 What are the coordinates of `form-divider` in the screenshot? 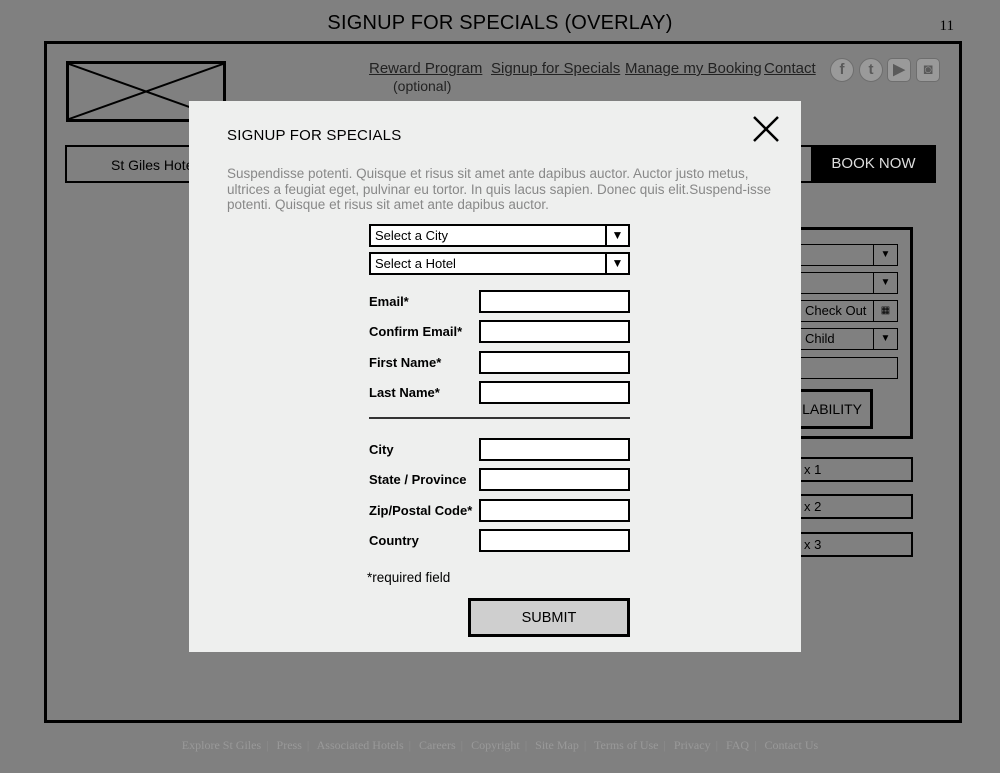 It's located at (499, 418).